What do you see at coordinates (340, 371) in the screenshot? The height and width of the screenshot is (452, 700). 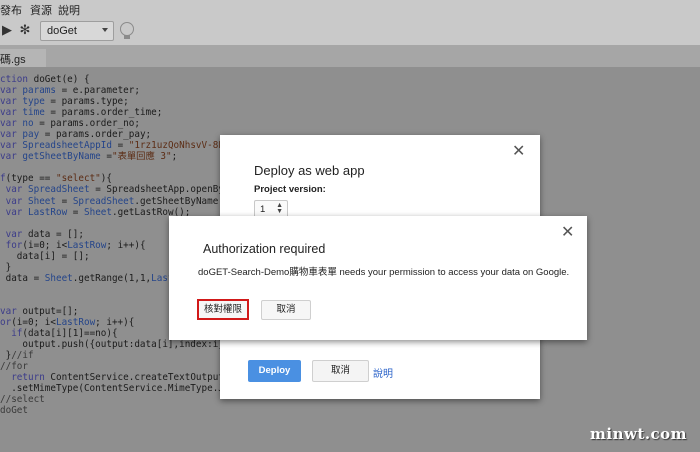 I see `deploy-cancel-button: 取消` at bounding box center [340, 371].